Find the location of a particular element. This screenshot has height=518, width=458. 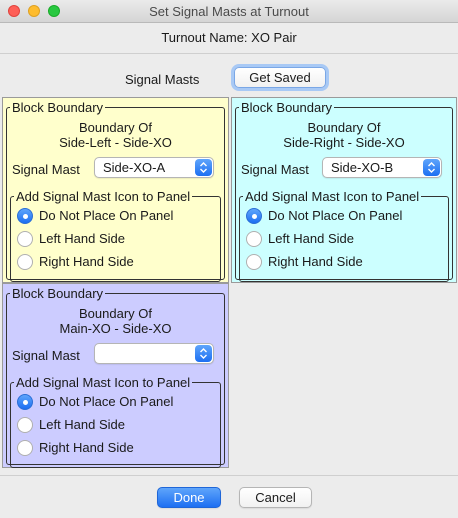

zoom-icon is located at coordinates (54, 11).